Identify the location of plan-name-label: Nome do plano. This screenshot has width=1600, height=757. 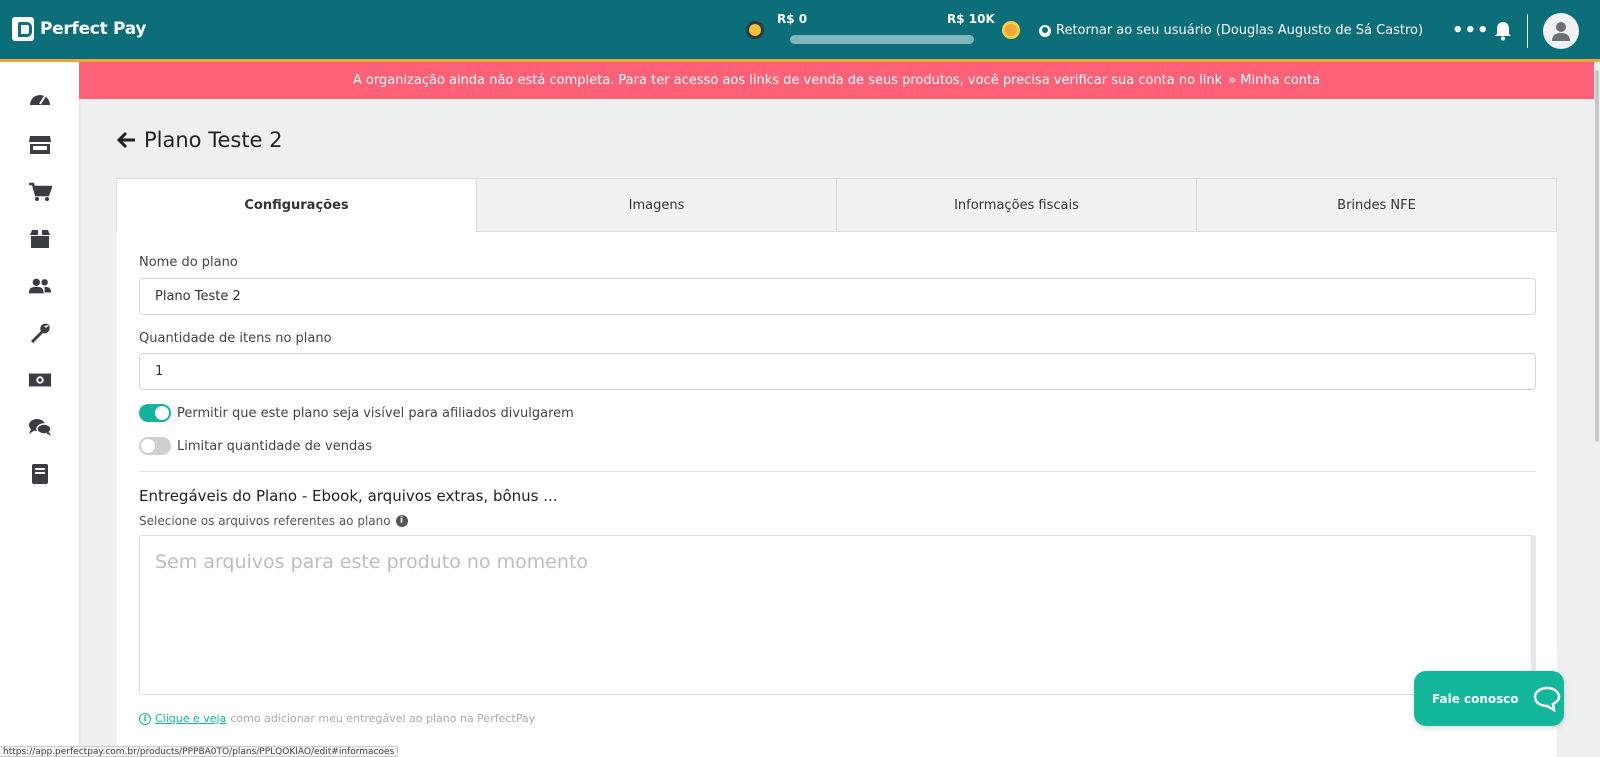
(188, 262).